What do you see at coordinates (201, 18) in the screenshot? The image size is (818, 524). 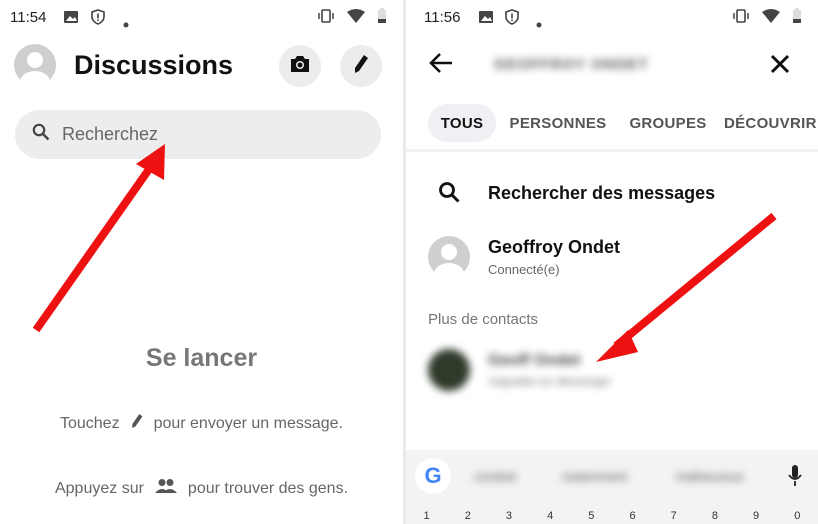 I see `status-bar: 11:54` at bounding box center [201, 18].